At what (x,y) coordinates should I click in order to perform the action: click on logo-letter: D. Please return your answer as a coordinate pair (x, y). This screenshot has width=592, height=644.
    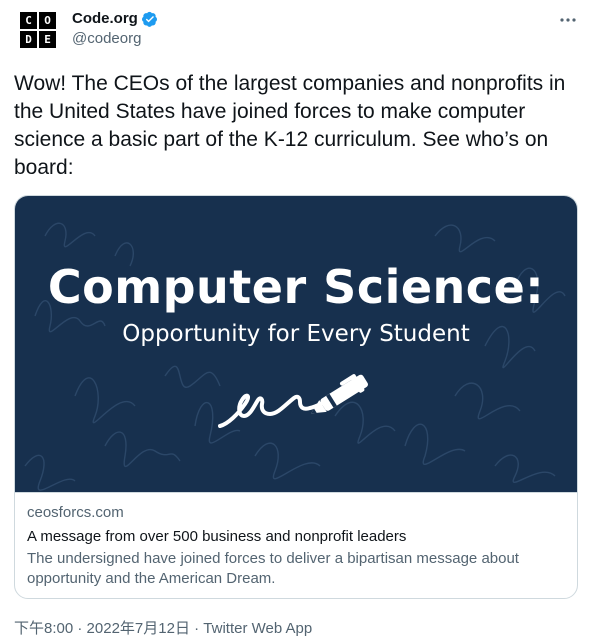
    Looking at the image, I should click on (28, 39).